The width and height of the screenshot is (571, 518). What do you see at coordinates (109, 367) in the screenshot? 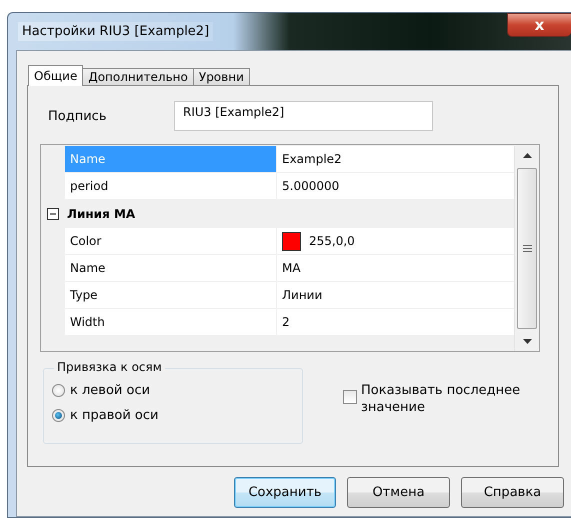
I see `group-box-title: Привязка к осям` at bounding box center [109, 367].